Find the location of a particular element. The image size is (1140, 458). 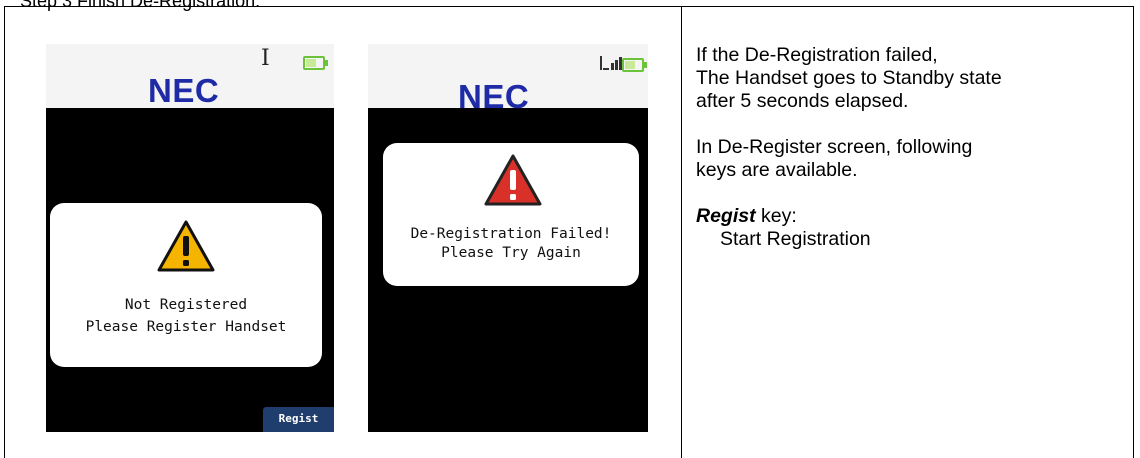

desc-line: keys are available. is located at coordinates (777, 170).